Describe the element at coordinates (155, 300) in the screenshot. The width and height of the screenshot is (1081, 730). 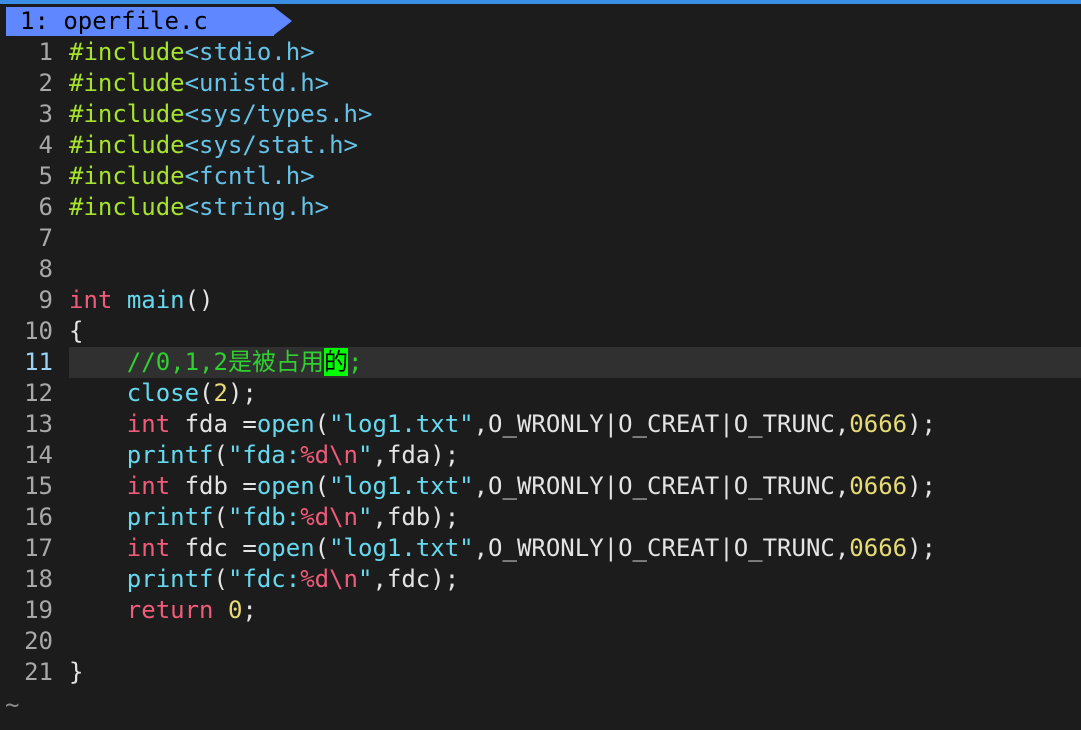
I see `code-token: main` at that location.